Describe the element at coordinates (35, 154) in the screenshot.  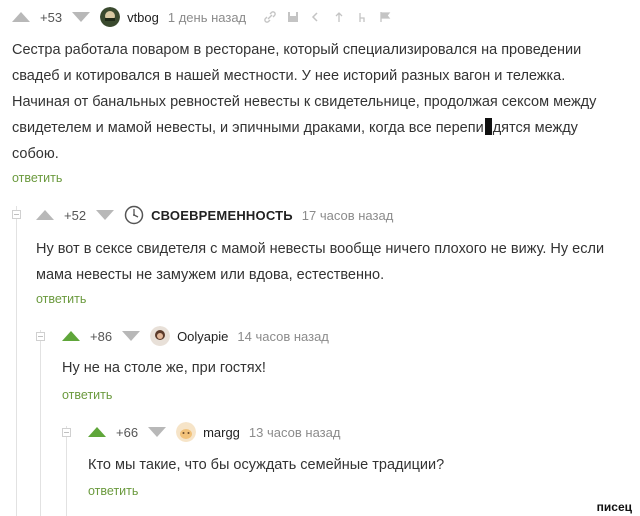
I see `comment-text-line: собою.` at that location.